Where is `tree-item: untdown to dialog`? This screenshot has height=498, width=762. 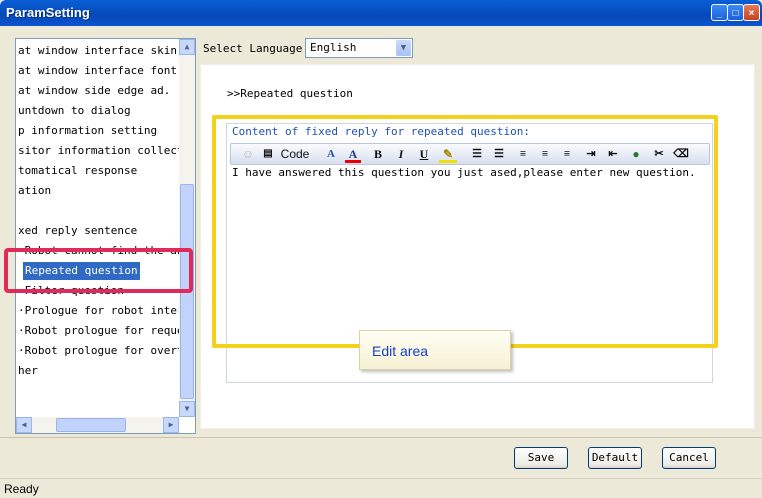
tree-item: untdown to dialog is located at coordinates (74, 111).